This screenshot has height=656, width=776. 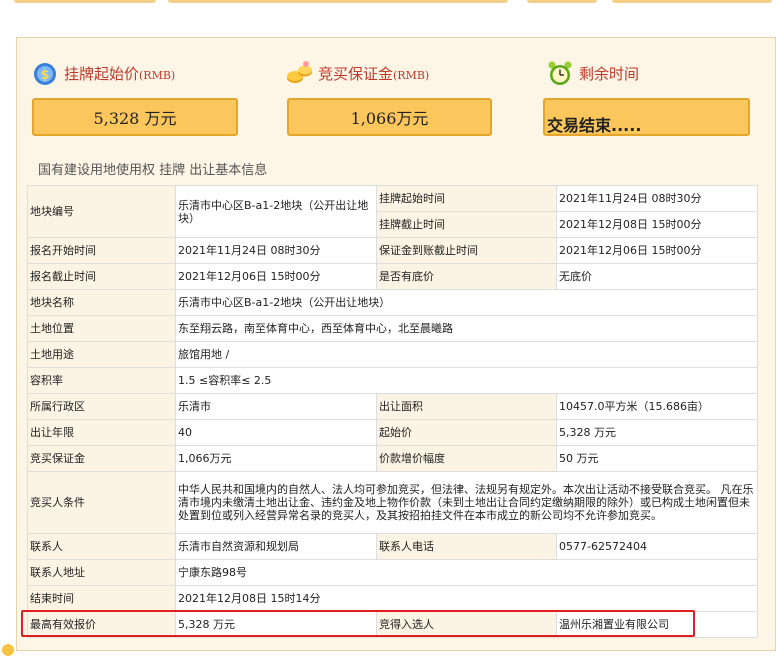 I want to click on table-value: 无底价, so click(x=657, y=276).